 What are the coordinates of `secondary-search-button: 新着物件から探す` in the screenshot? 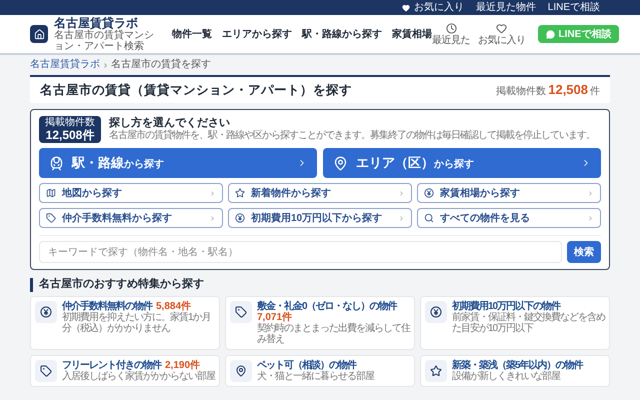 It's located at (320, 193).